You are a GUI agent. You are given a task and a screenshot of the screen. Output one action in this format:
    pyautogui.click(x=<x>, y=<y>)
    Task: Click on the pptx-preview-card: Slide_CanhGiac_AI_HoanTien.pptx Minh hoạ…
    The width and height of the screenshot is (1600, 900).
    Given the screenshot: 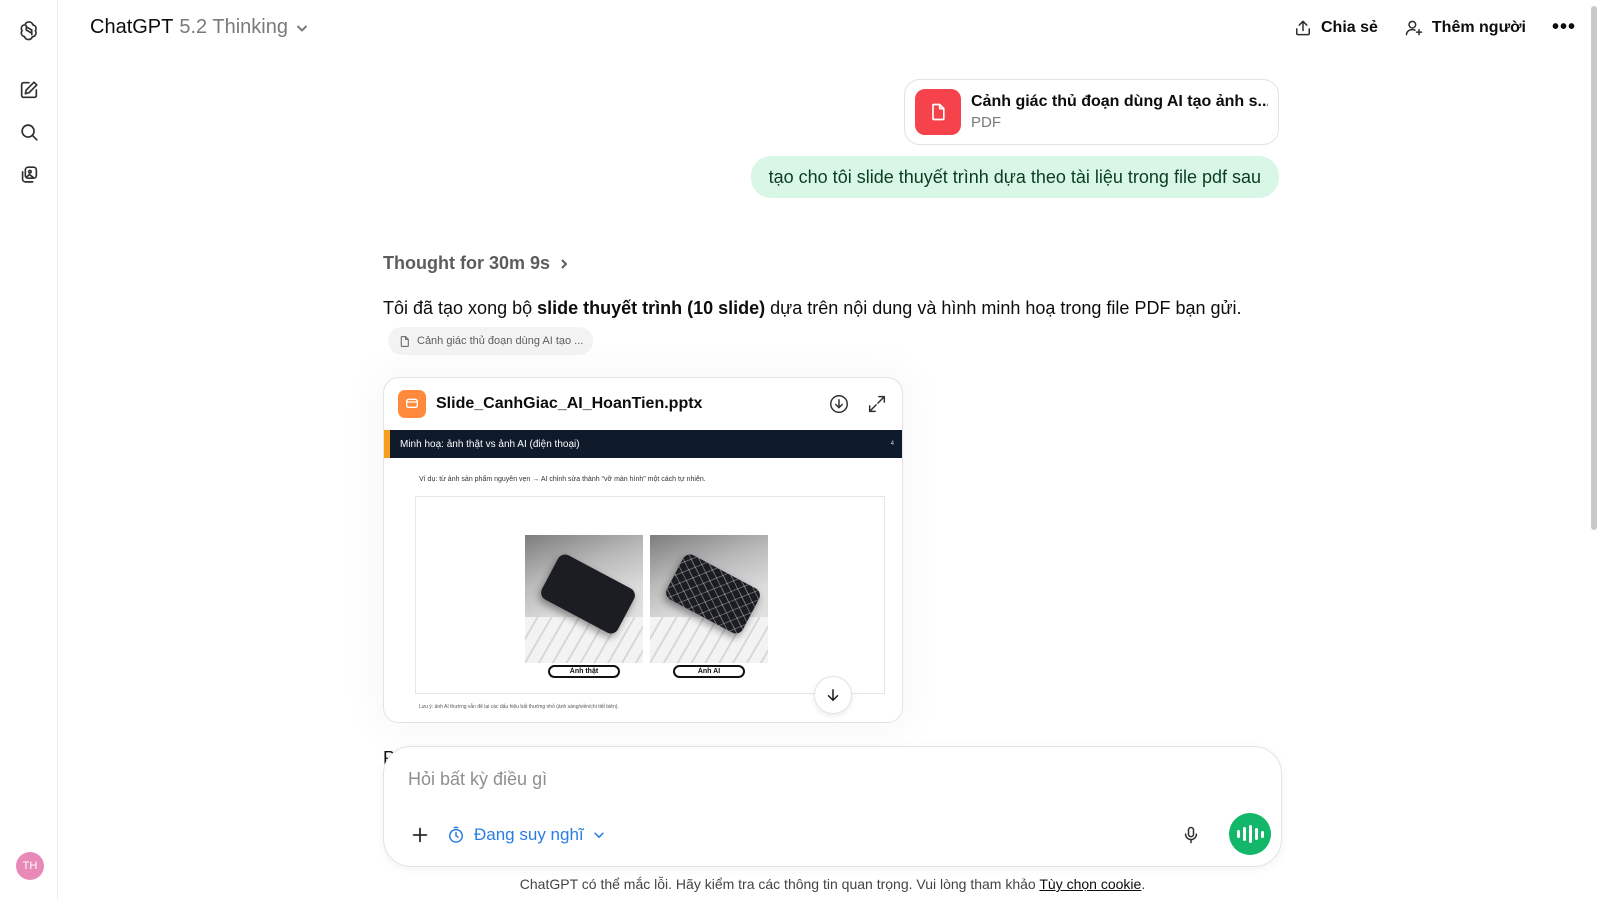 What is the action you would take?
    pyautogui.click(x=643, y=550)
    